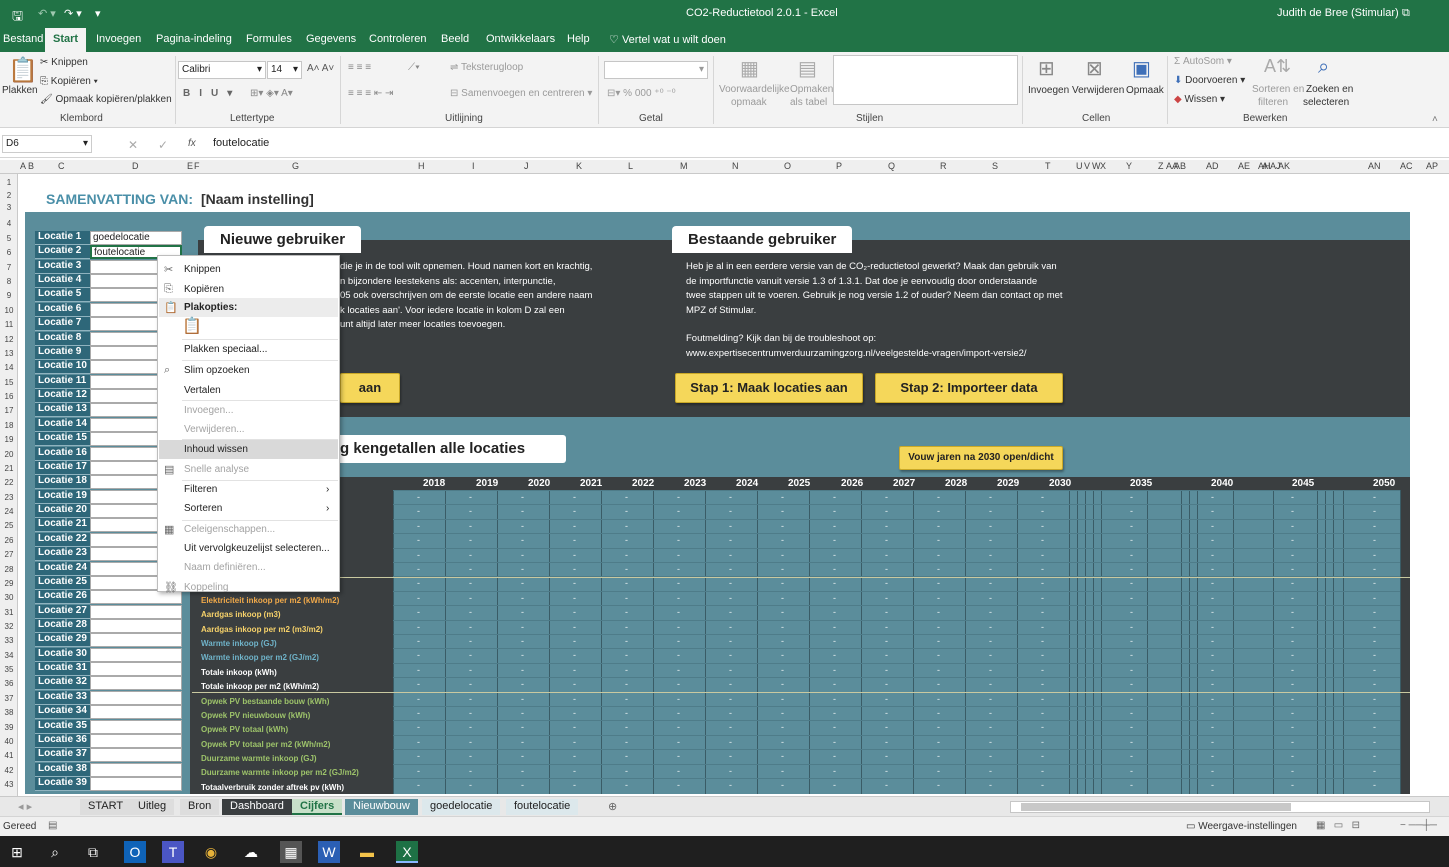 Image resolution: width=1449 pixels, height=867 pixels. Describe the element at coordinates (135, 852) in the screenshot. I see `outlook-icon: O` at that location.